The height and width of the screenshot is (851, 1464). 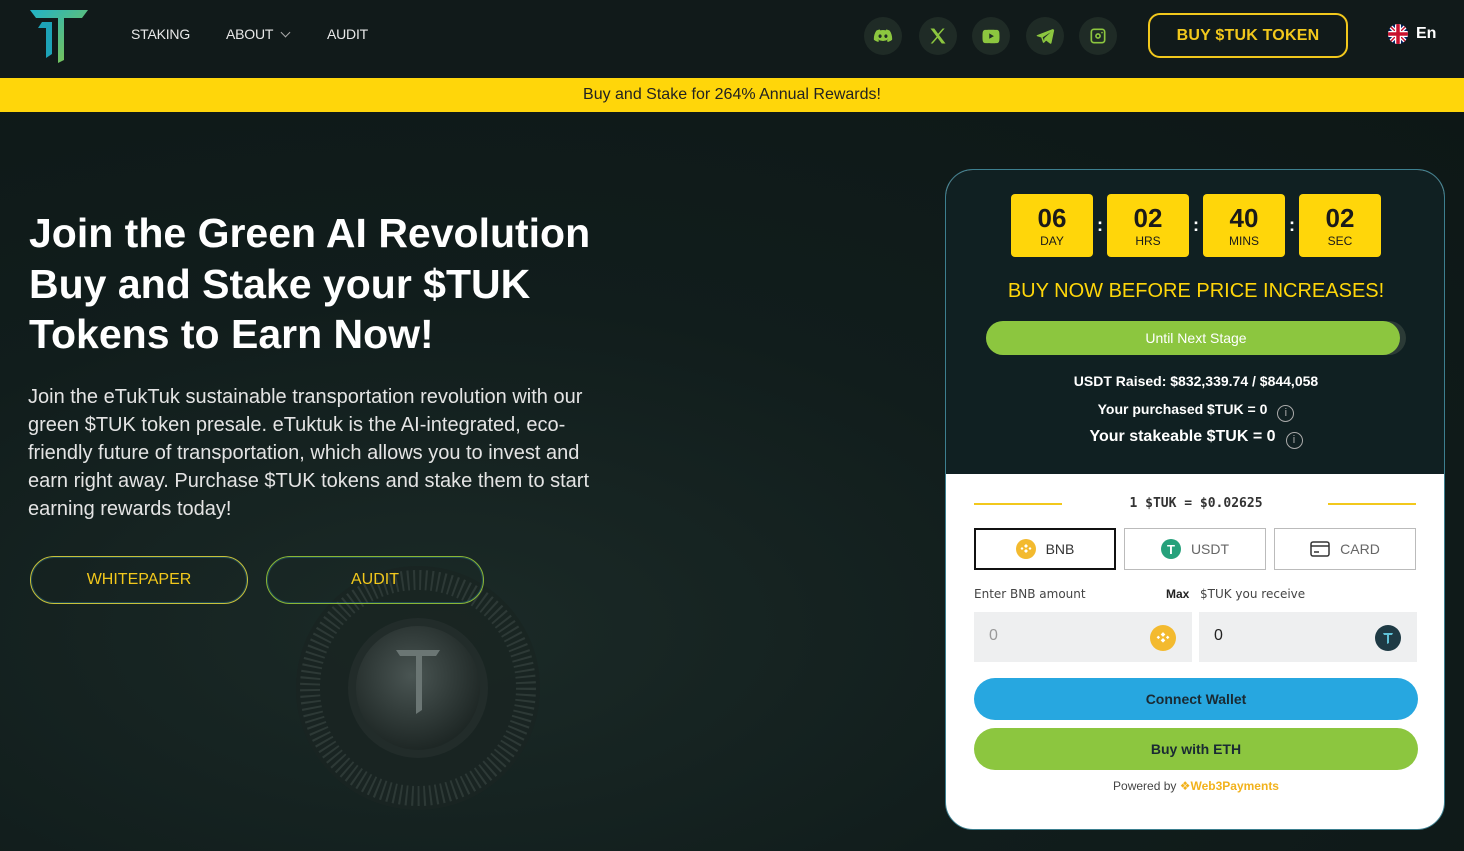 I want to click on powered-by: Powered by ❖Web3Payments, so click(x=1195, y=786).